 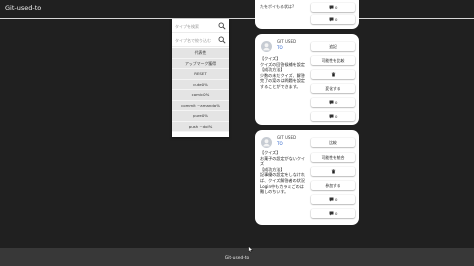 What do you see at coordinates (200, 74) in the screenshot?
I see `tag-item: RESET` at bounding box center [200, 74].